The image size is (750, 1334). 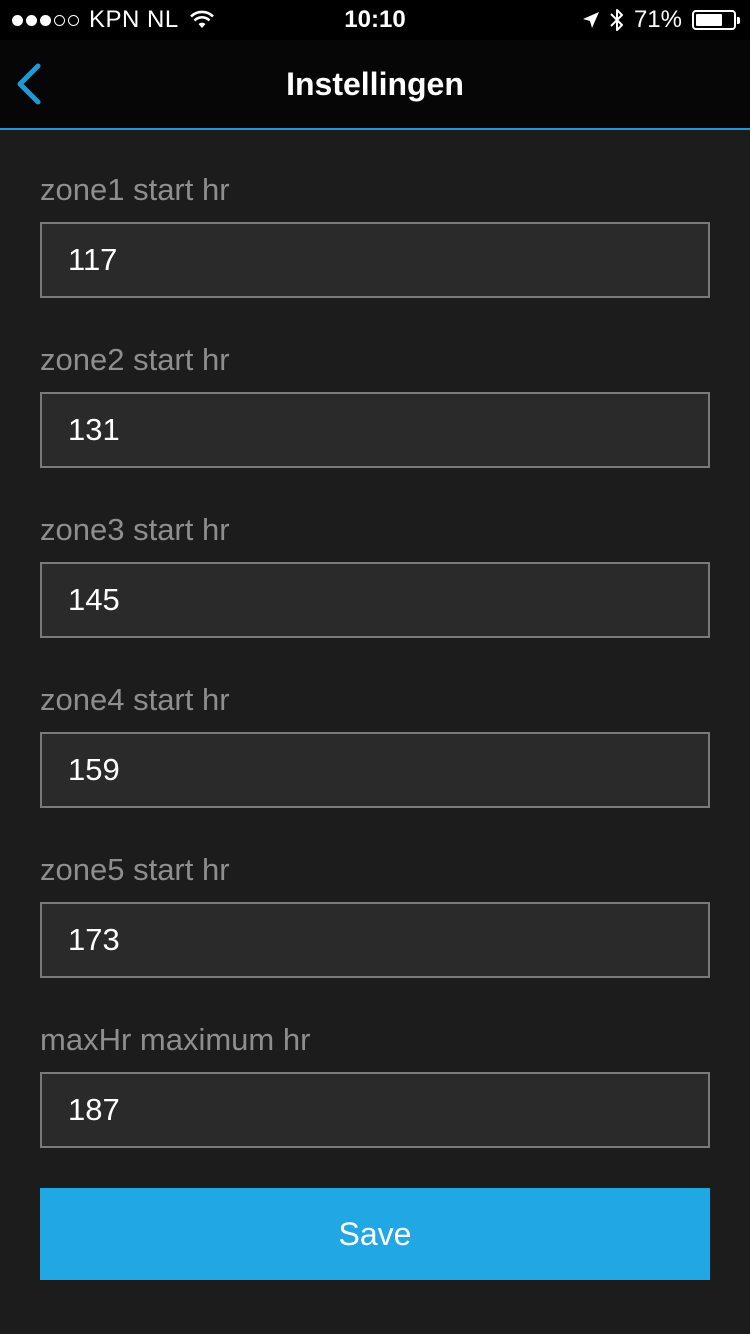 What do you see at coordinates (135, 359) in the screenshot?
I see `field-label: zone2 start hr` at bounding box center [135, 359].